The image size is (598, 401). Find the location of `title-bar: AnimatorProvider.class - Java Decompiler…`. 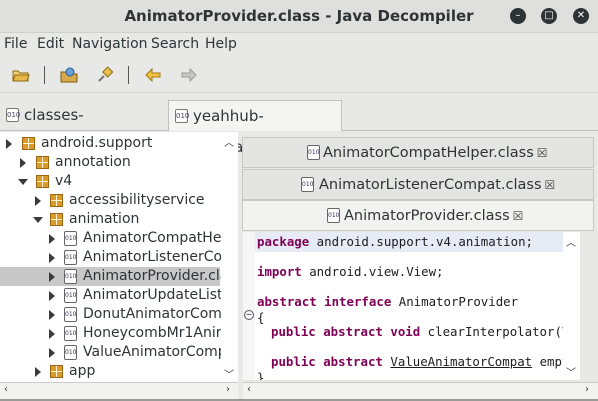

title-bar: AnimatorProvider.class - Java Decompiler… is located at coordinates (299, 16).